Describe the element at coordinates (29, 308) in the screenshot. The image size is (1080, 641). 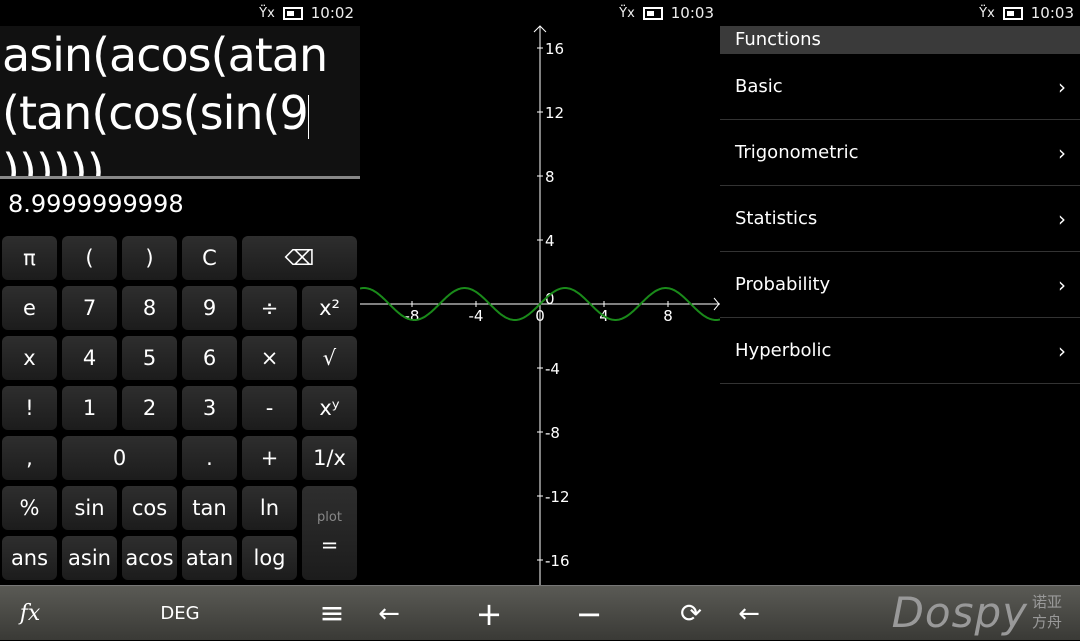
I see `key-1-0: e` at that location.